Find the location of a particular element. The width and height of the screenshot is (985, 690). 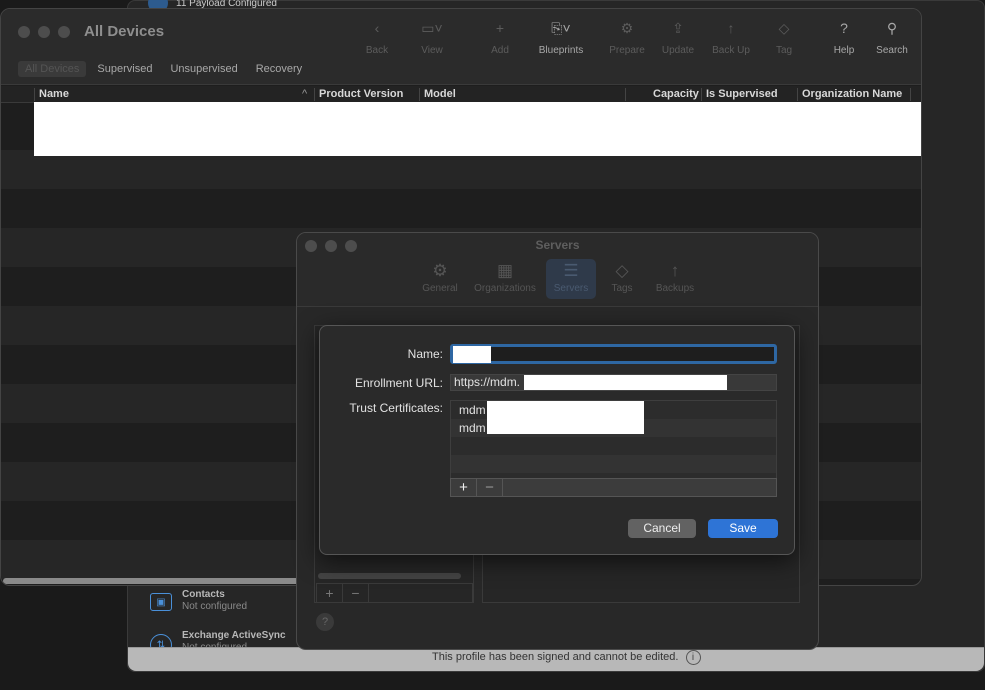

add-button: + Add is located at coordinates (500, 37).